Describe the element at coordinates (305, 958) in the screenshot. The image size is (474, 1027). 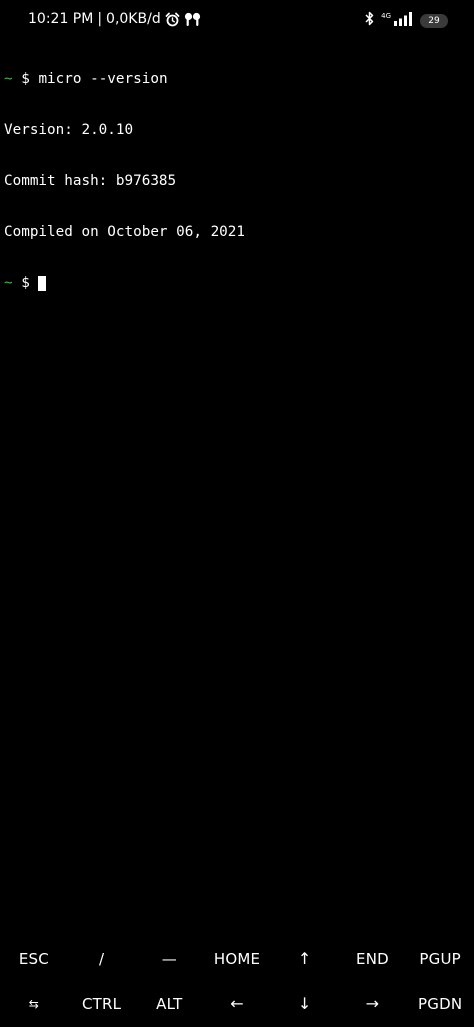
I see `arrow-up-key: ↑` at that location.